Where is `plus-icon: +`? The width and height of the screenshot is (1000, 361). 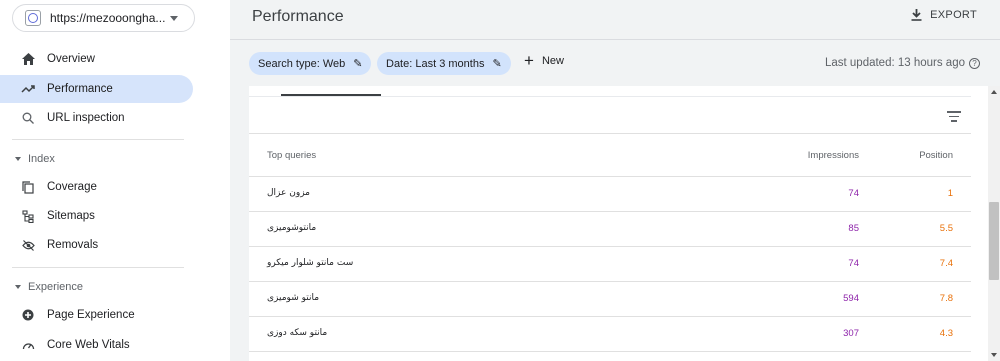 plus-icon: + is located at coordinates (529, 60).